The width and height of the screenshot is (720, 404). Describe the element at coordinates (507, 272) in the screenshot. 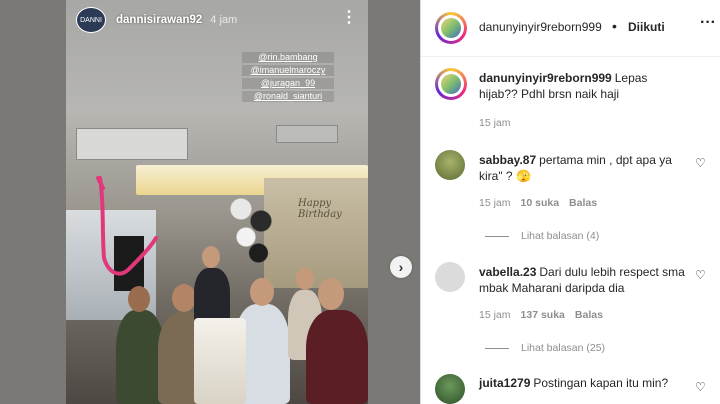

I see `comment-username: vabella.23` at that location.